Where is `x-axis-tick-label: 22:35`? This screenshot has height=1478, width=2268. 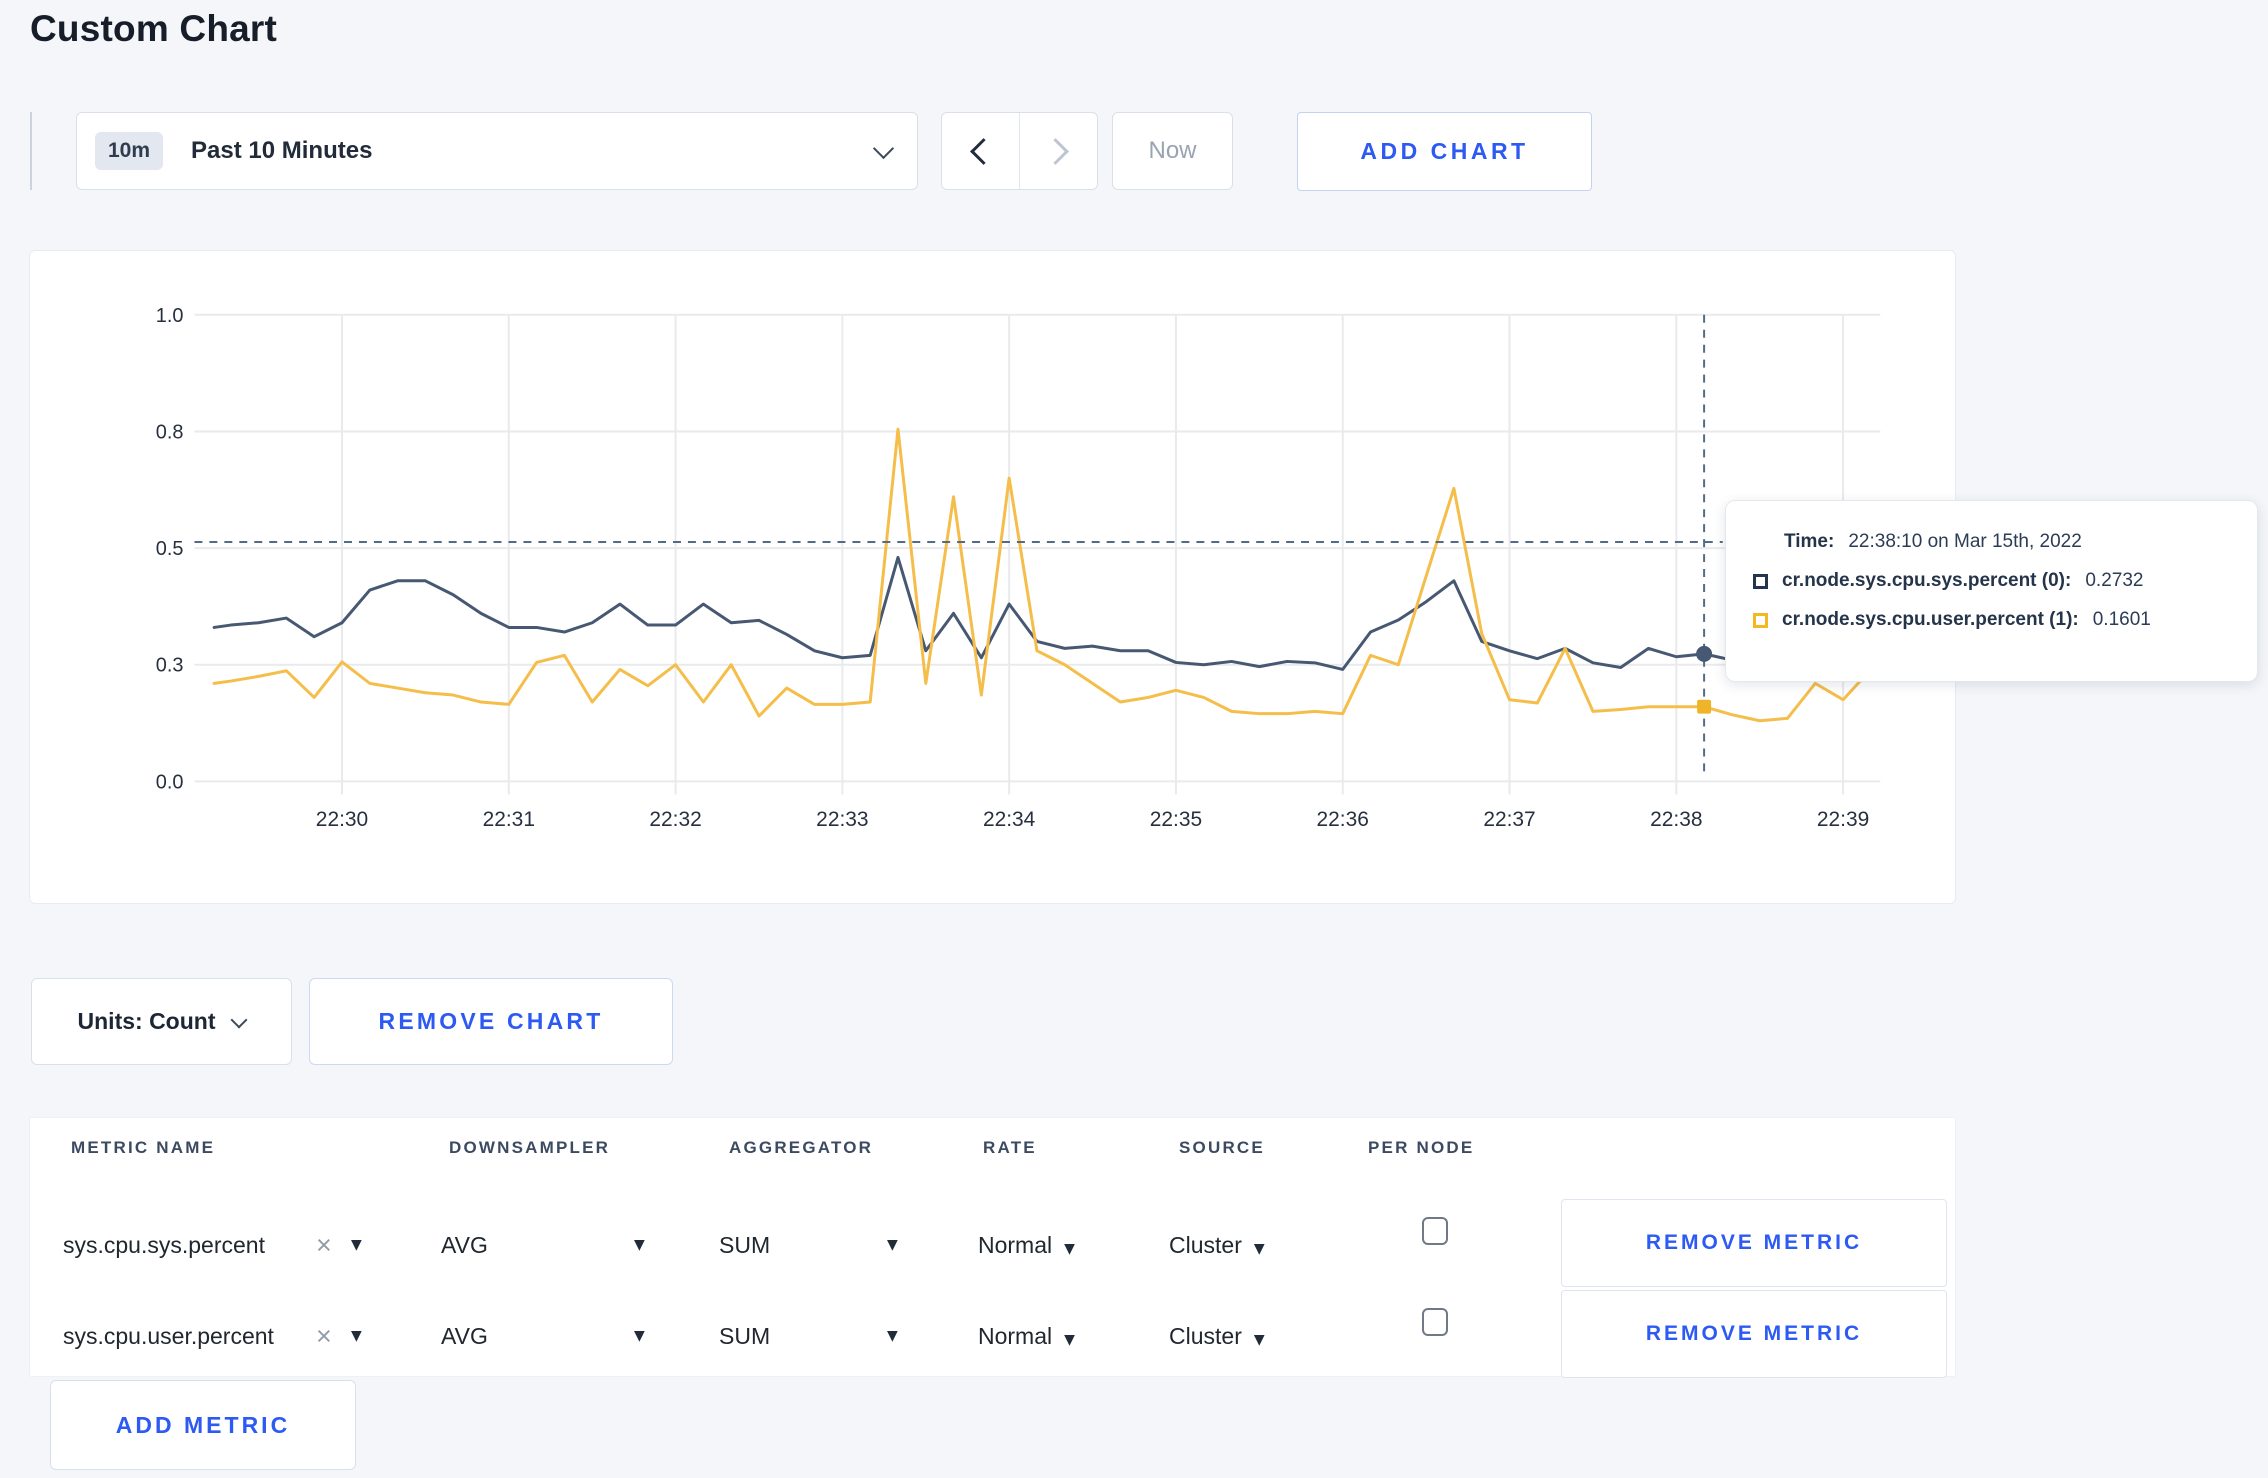 x-axis-tick-label: 22:35 is located at coordinates (1176, 819).